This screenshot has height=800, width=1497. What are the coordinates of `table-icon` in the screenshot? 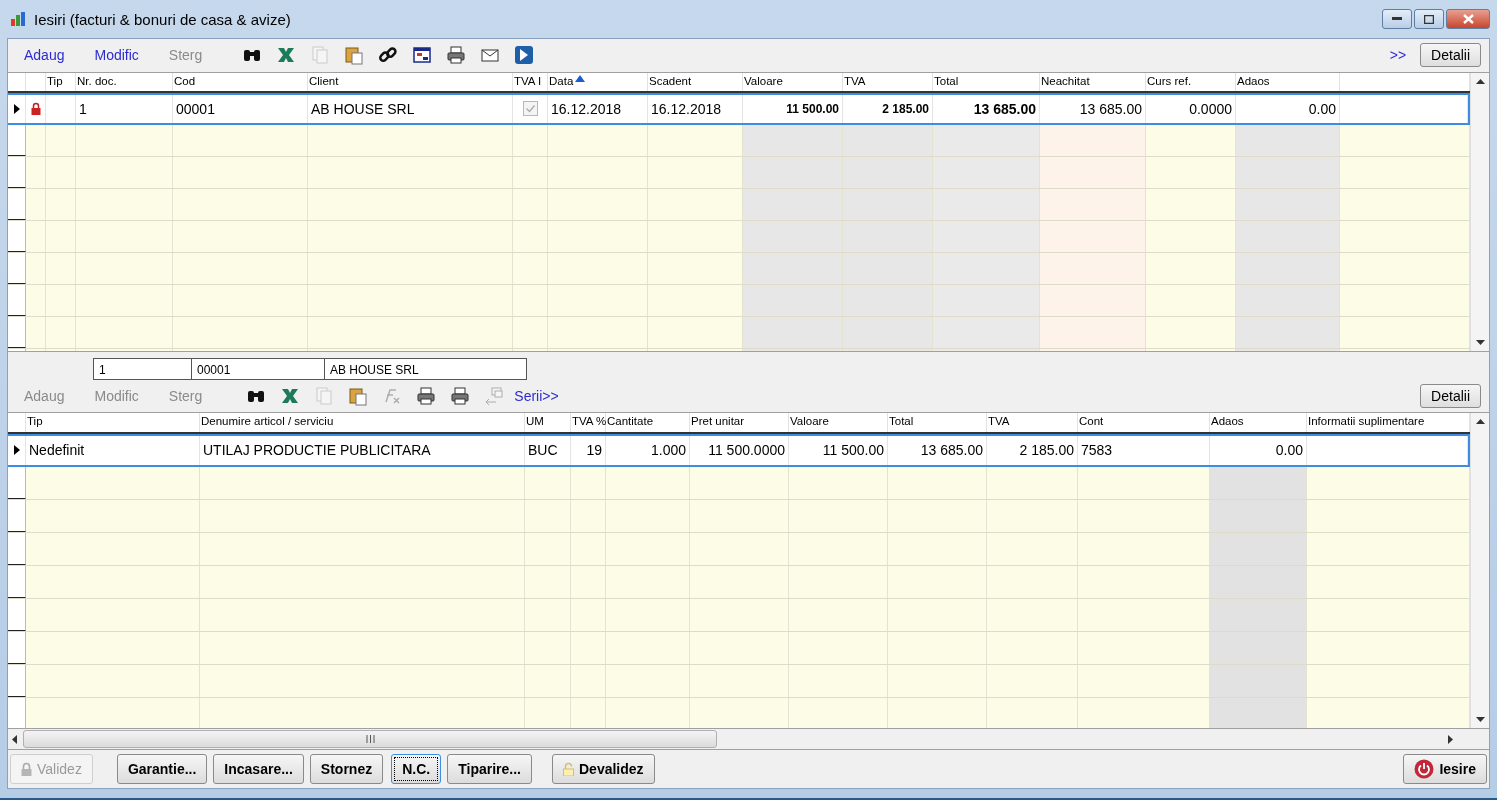 It's located at (422, 55).